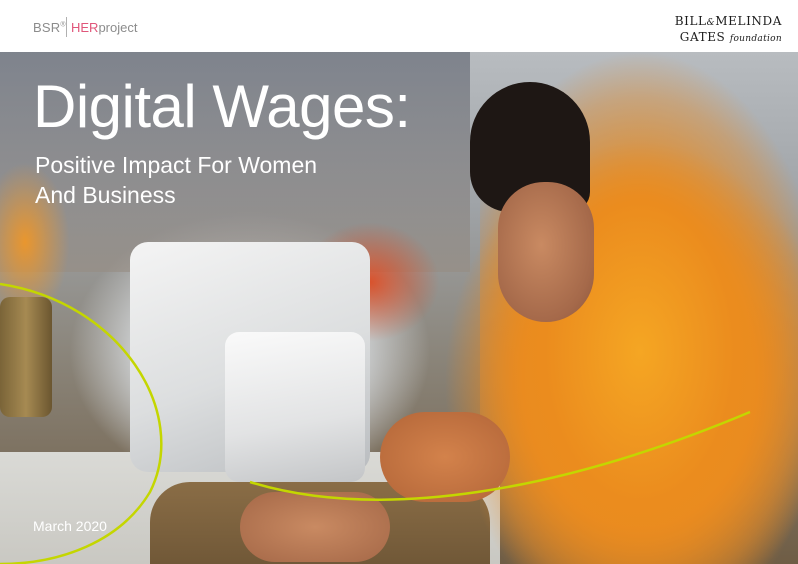 This screenshot has width=798, height=564. I want to click on cover-subtitle: Positive Impact For Women And Business, so click(176, 180).